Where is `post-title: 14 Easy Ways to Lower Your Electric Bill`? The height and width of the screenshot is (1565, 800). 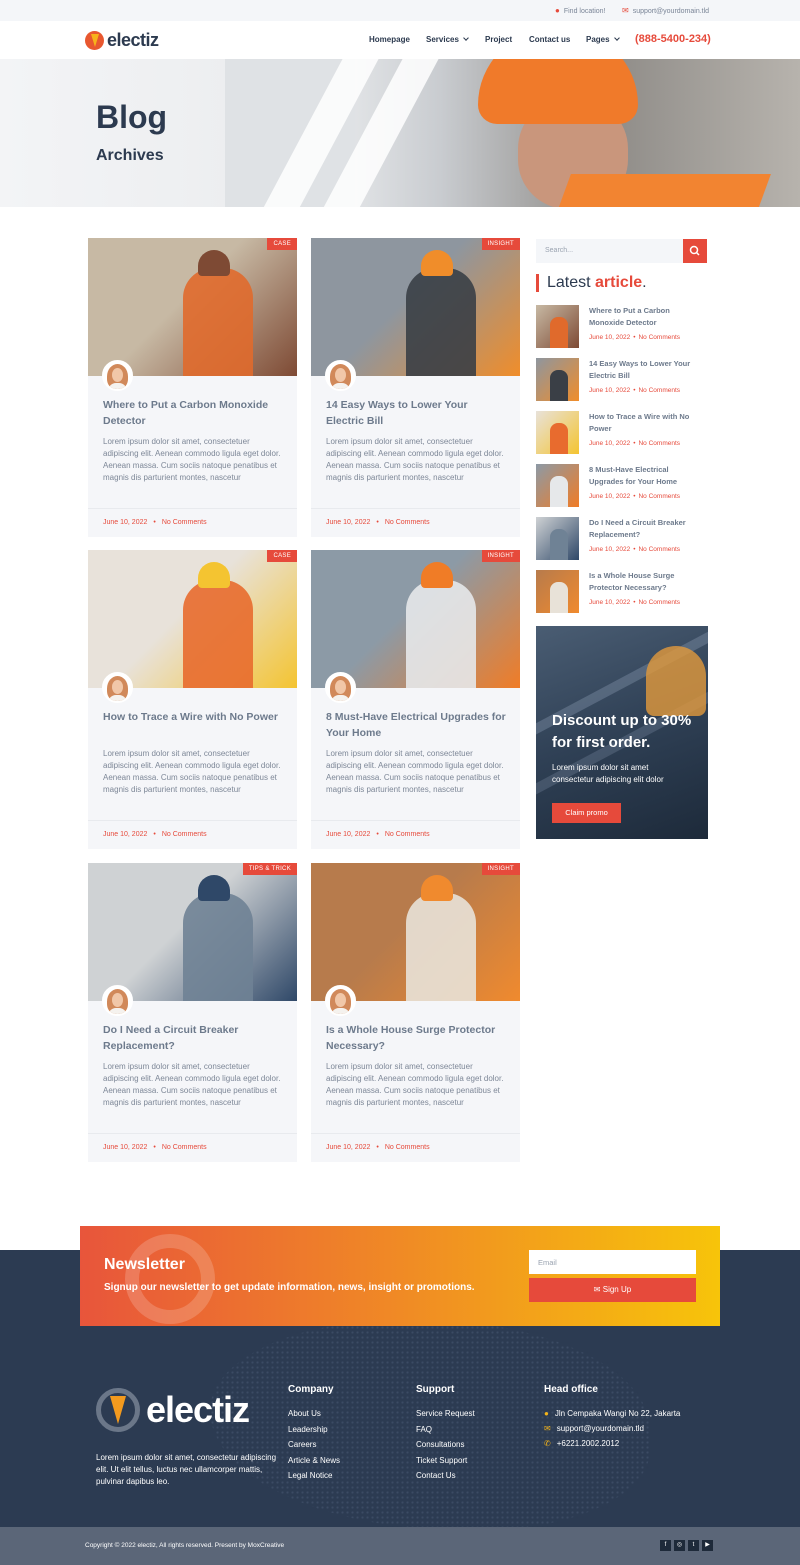 post-title: 14 Easy Ways to Lower Your Electric Bill is located at coordinates (416, 413).